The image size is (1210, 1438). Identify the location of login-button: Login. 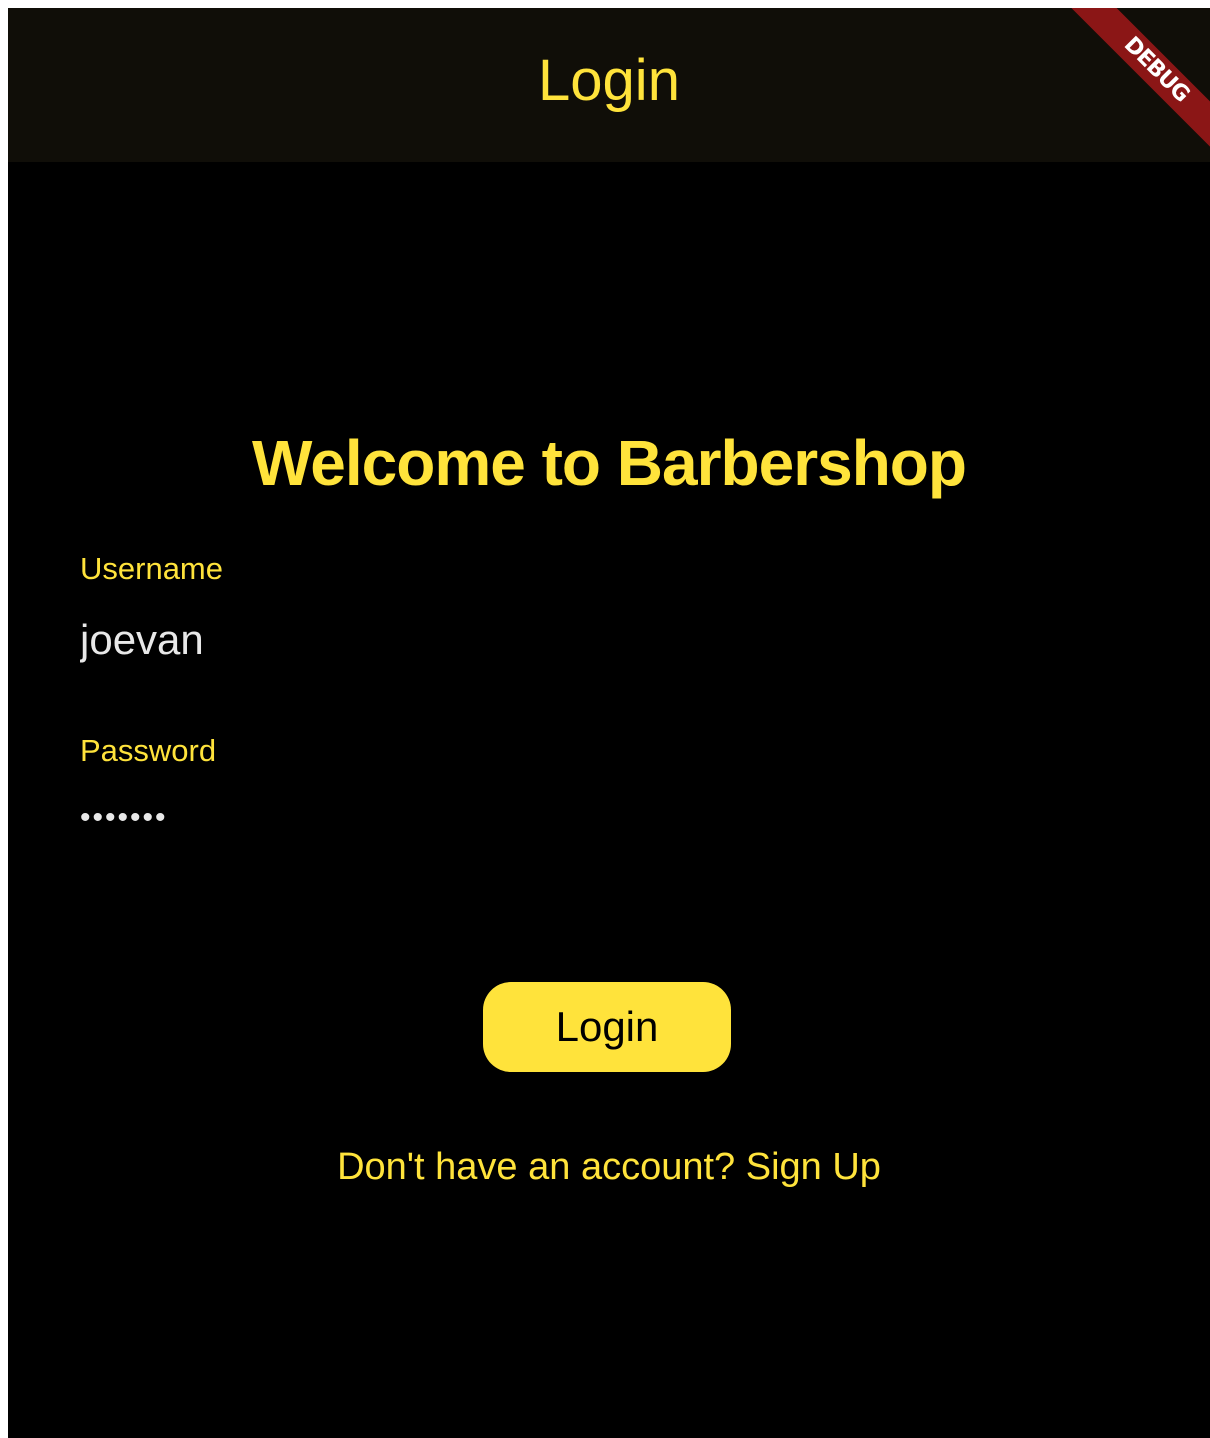
(607, 1027).